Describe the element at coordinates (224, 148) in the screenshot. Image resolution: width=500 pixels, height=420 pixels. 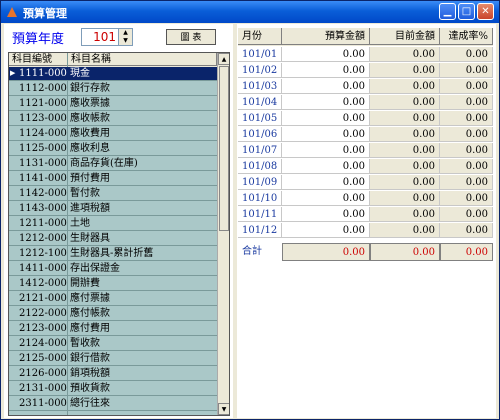
I see `scroll-thumb` at that location.